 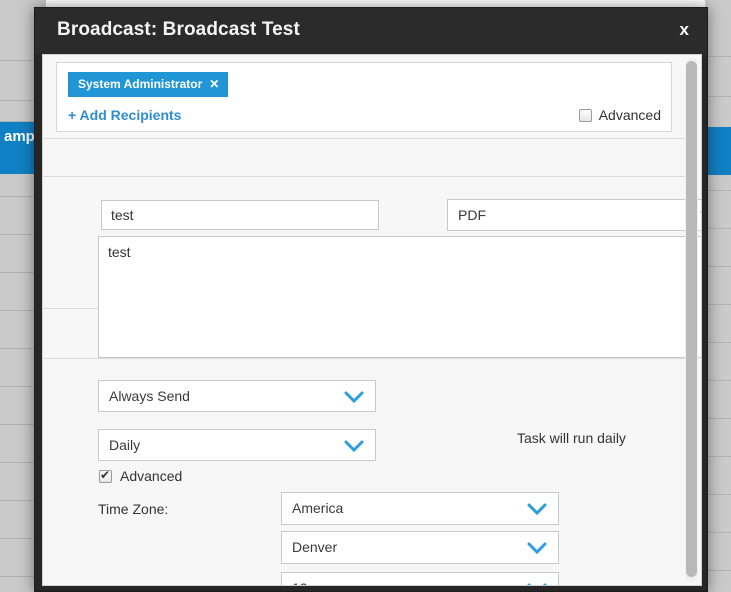 I want to click on modal-scrollbar-thumb, so click(x=691, y=319).